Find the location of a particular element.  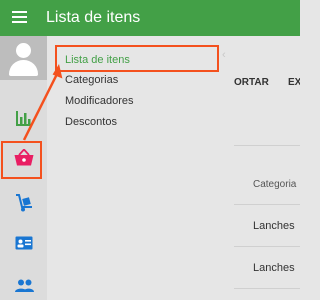

column-header-category: Categoria is located at coordinates (275, 184).